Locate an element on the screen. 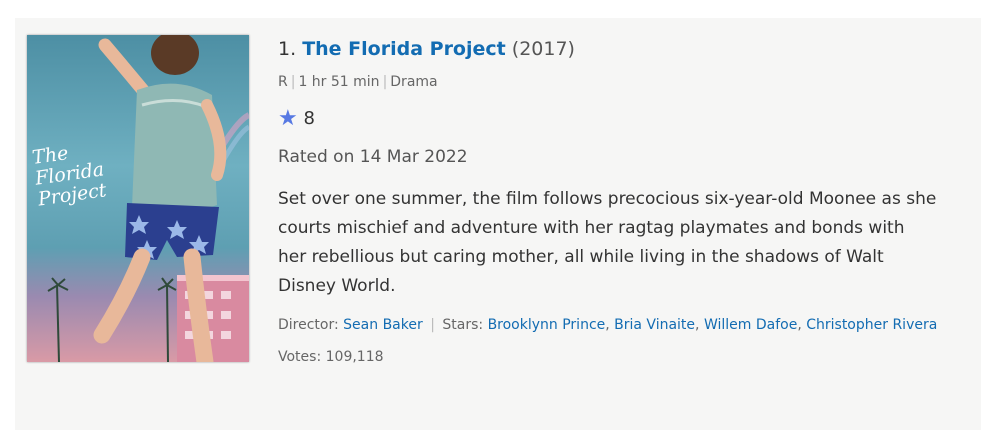 Image resolution: width=994 pixels, height=430 pixels. title-line: 1. The Florida Project (2017) is located at coordinates (618, 49).